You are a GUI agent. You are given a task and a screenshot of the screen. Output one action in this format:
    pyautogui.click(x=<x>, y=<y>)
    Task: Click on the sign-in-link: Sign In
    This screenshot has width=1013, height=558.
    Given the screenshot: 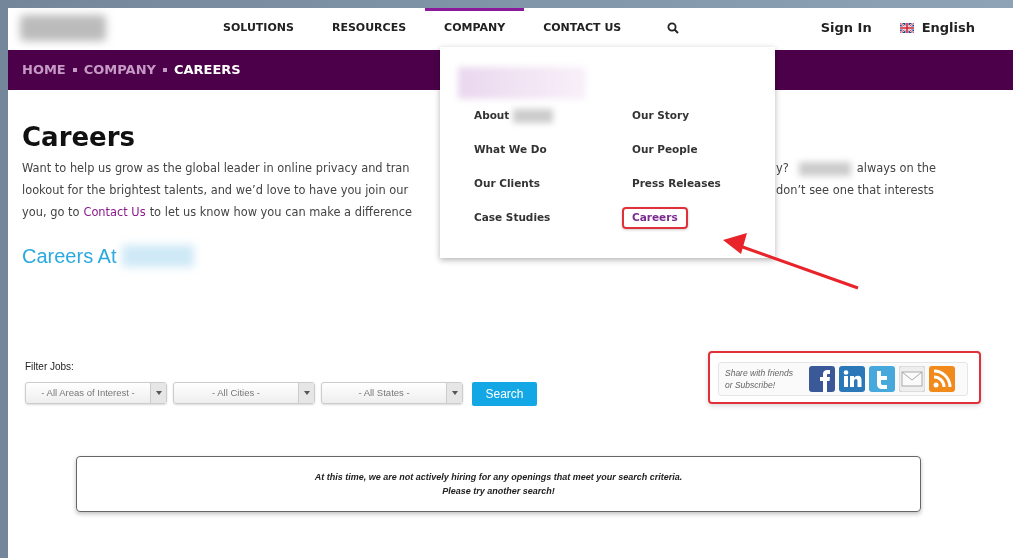 What is the action you would take?
    pyautogui.click(x=846, y=28)
    